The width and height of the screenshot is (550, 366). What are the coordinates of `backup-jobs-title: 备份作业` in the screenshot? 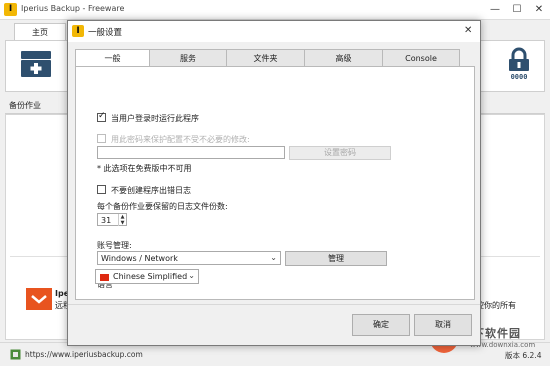 It's located at (25, 105).